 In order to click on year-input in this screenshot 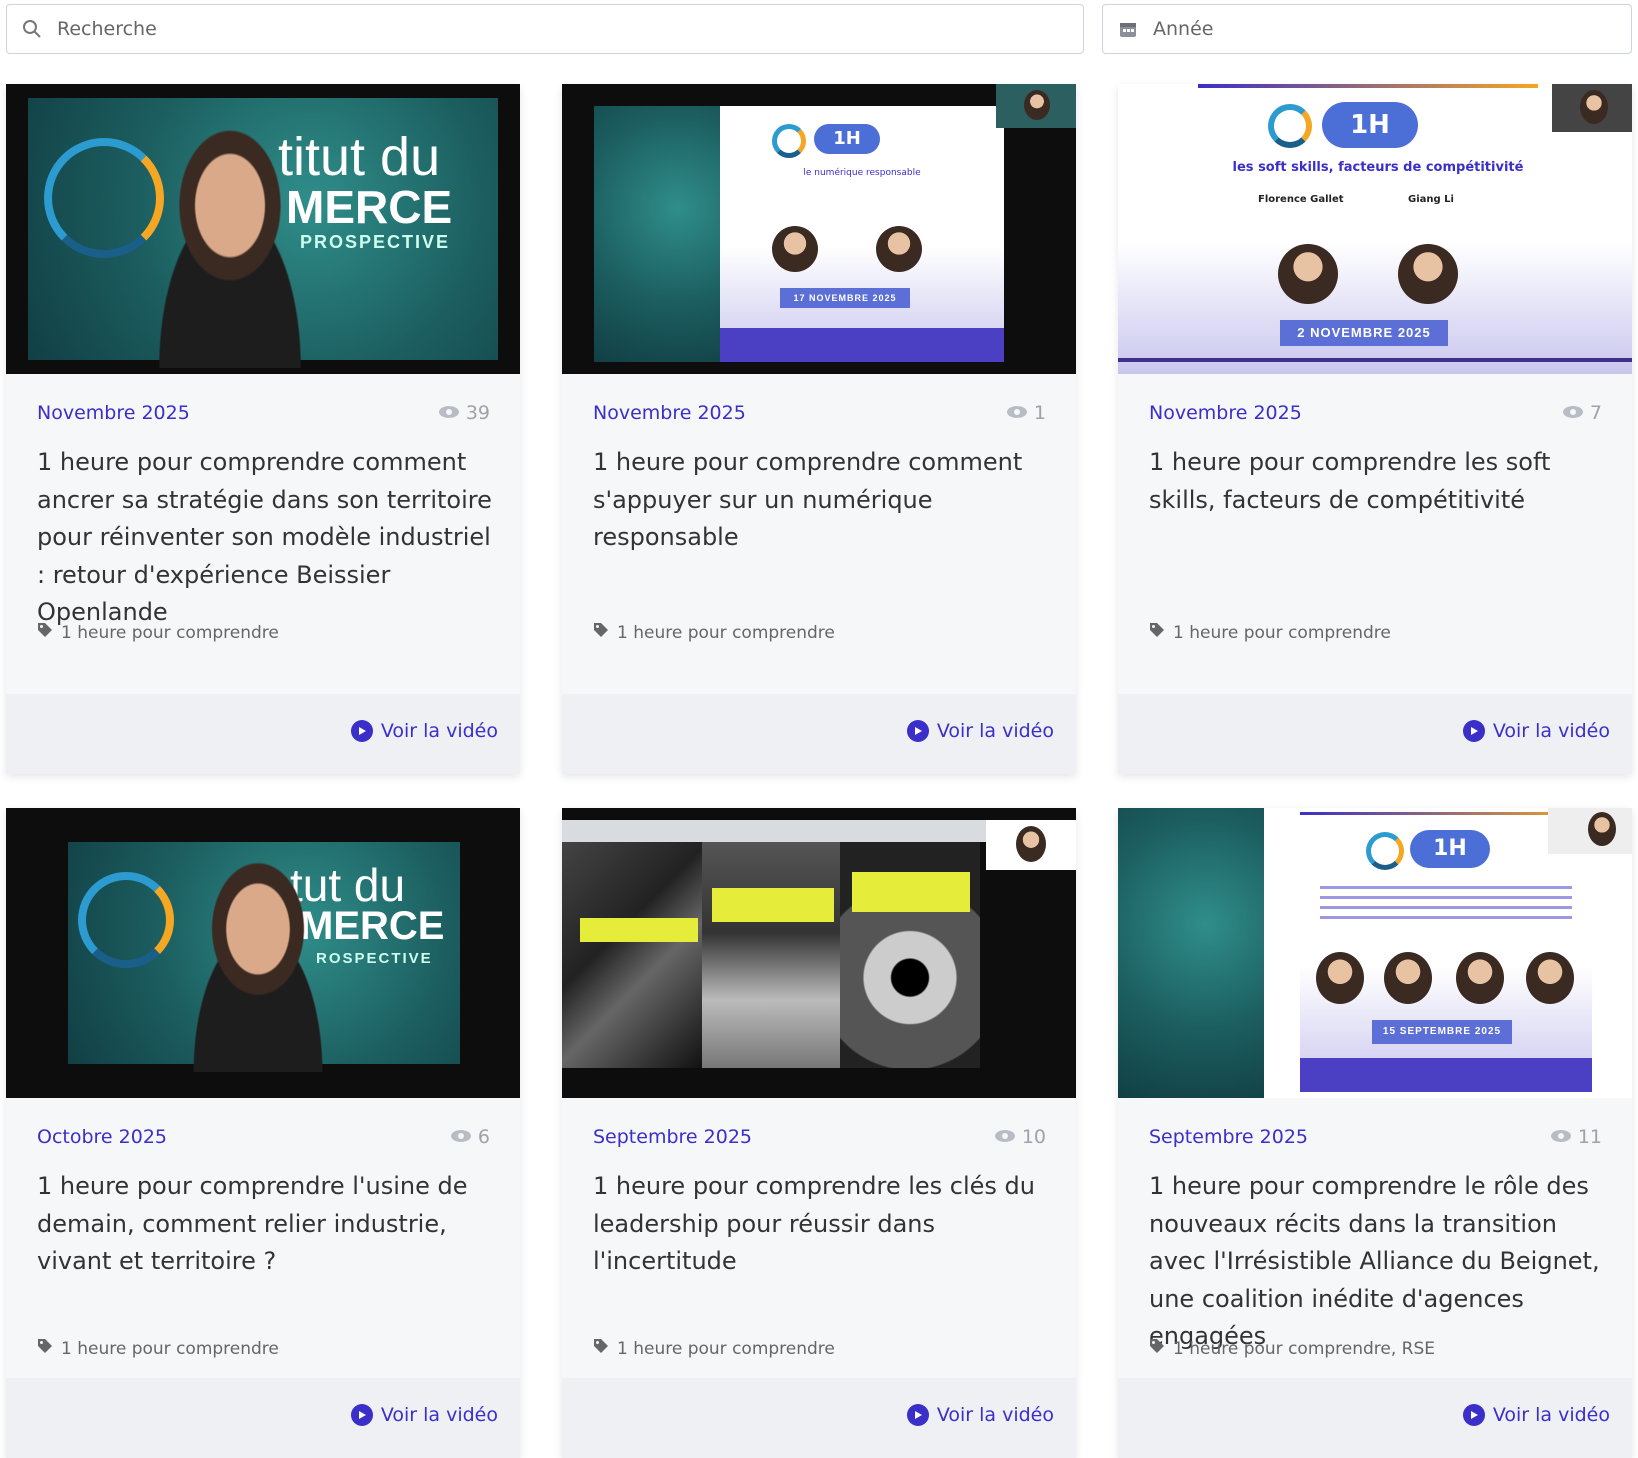, I will do `click(1384, 29)`.